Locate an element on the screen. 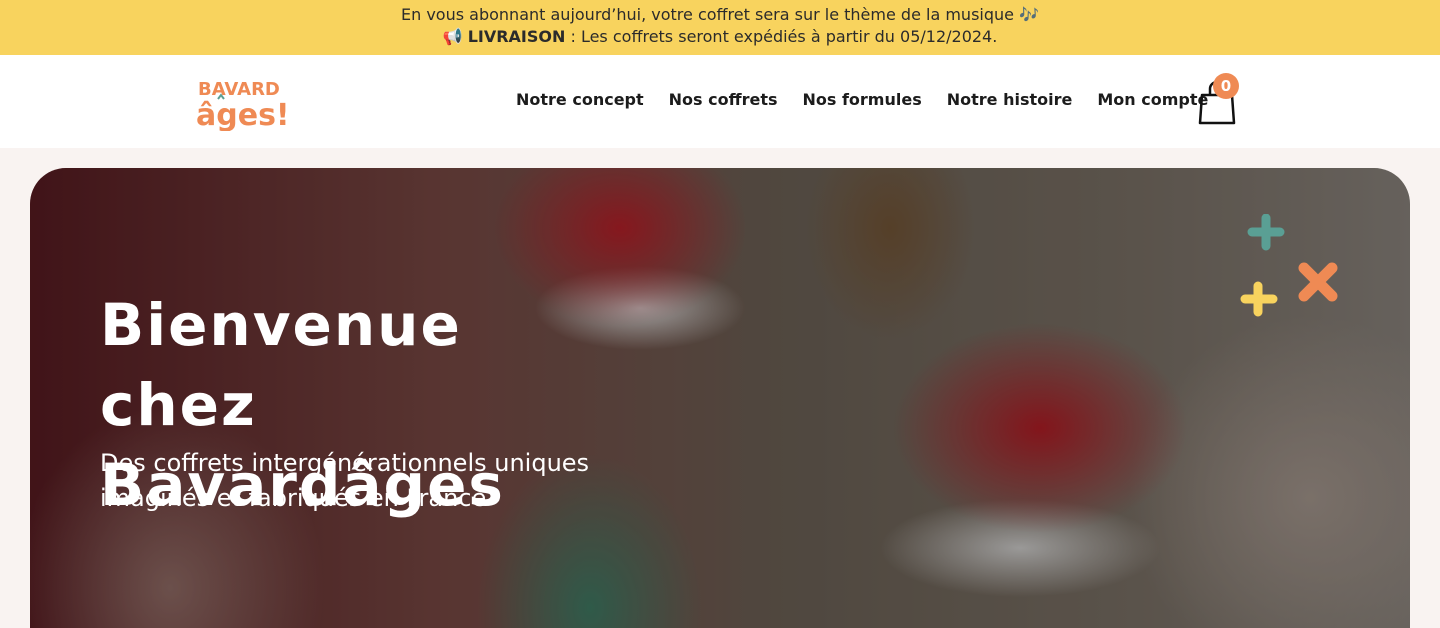 The image size is (1440, 628). nav-item-notre-histoire: Notre histoire is located at coordinates (1010, 99).